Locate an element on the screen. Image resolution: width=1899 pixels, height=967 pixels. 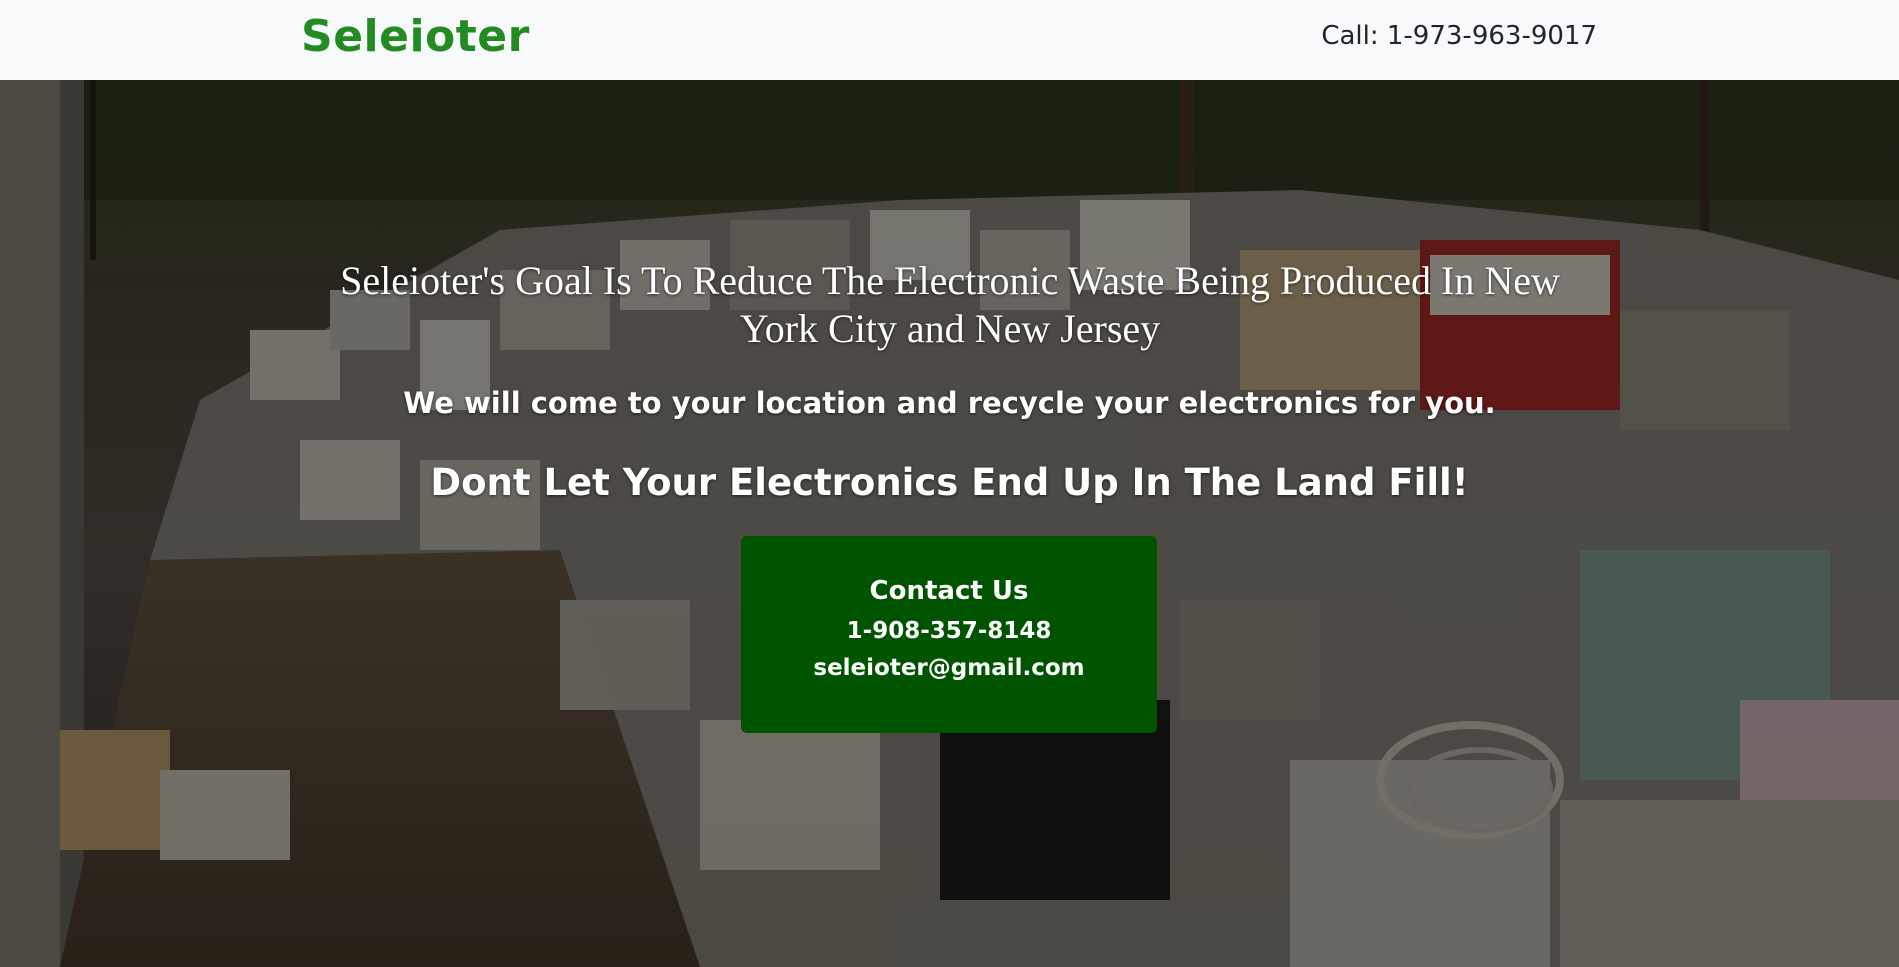
navbar: Seleioter Call: 1-973-963-9017 is located at coordinates (949, 40).